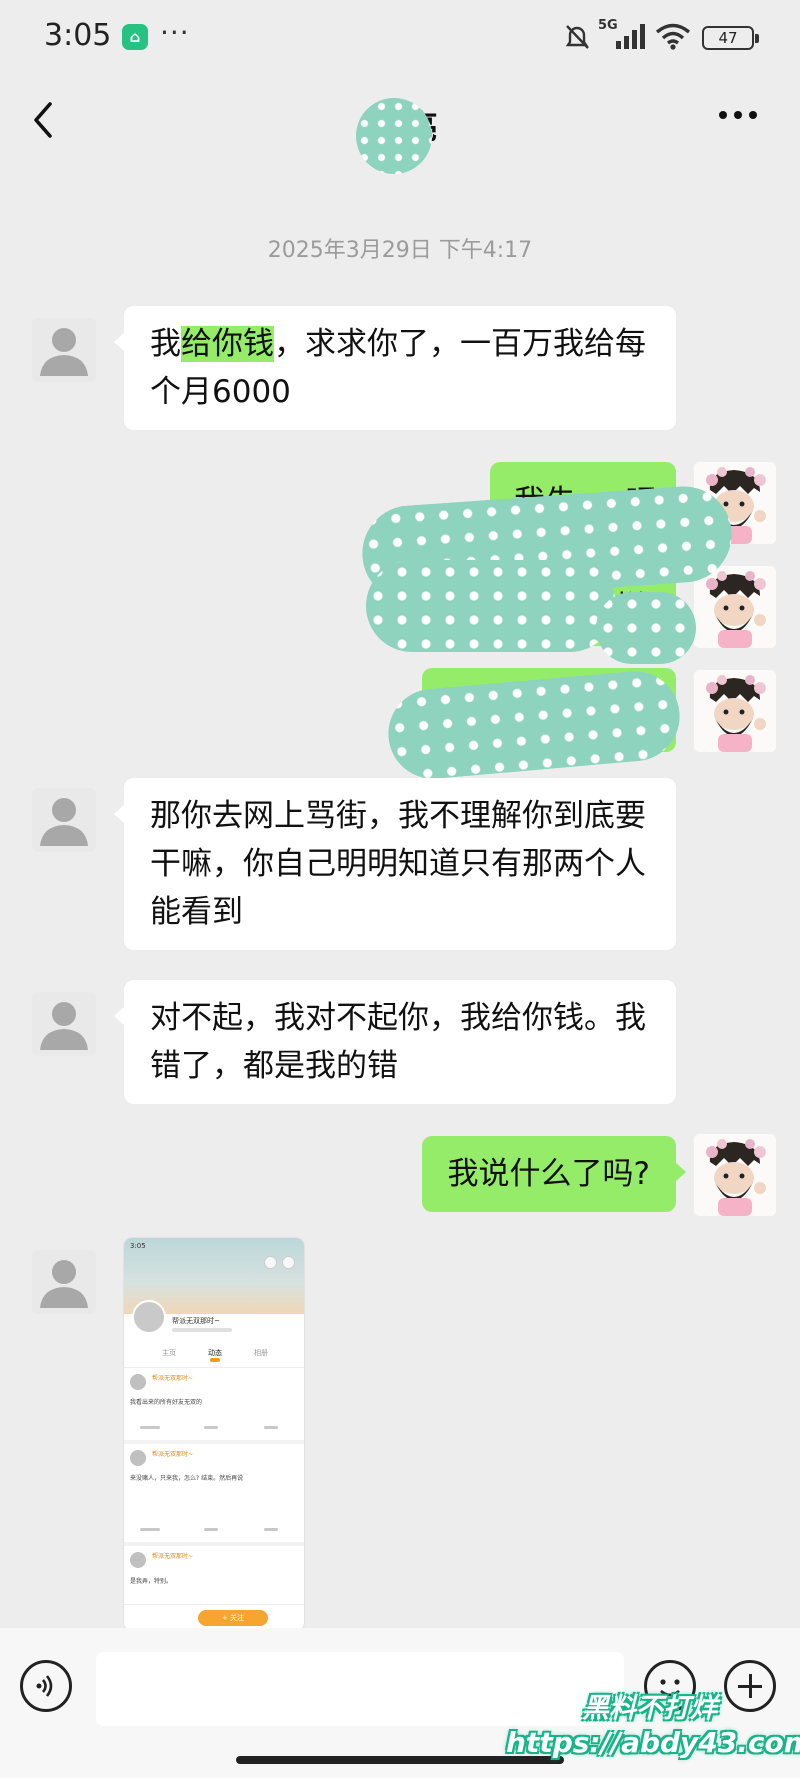 This screenshot has height=1778, width=800. I want to click on screenshot-tab: 主页, so click(169, 1353).